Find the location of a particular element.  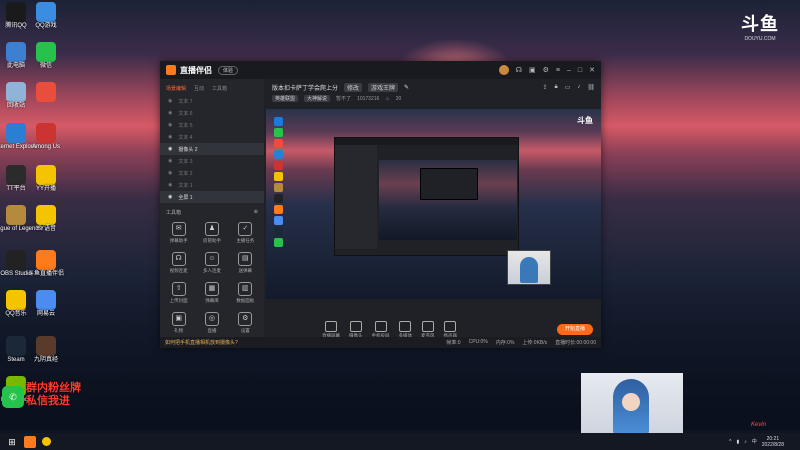

tool-item: ☊ 视频连麦 is located at coordinates (178, 263).